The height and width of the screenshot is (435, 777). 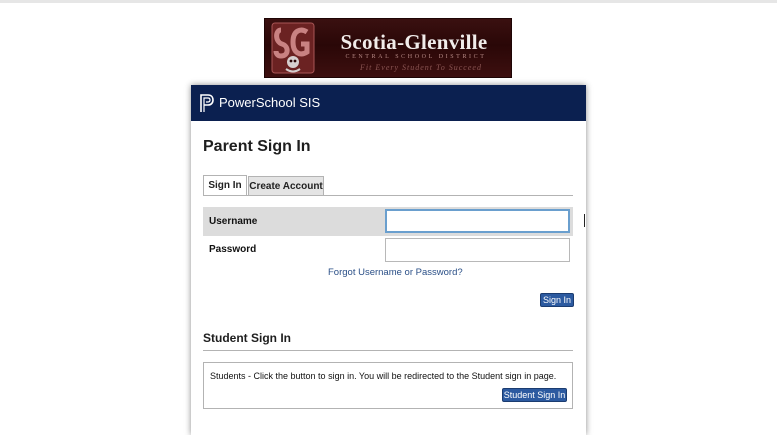 I want to click on sign-in-button: Sign In, so click(x=557, y=300).